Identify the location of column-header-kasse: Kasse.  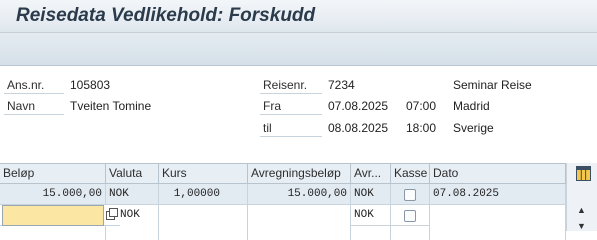
(410, 174).